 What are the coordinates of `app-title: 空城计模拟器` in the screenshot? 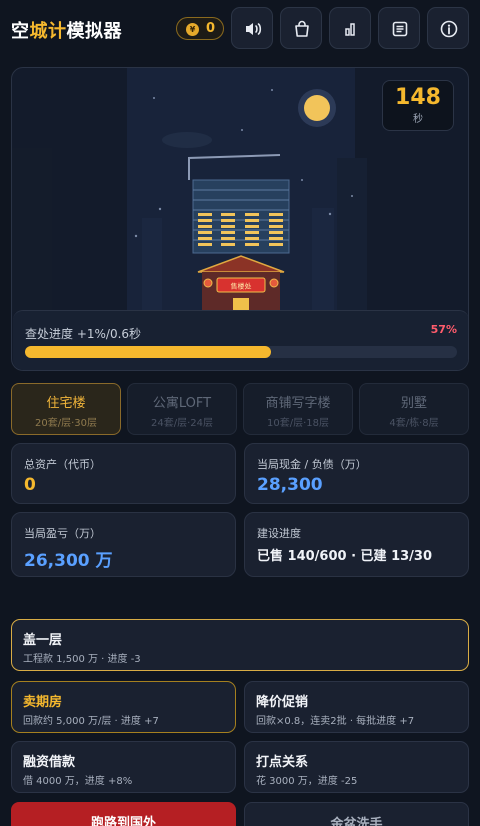 It's located at (66, 30).